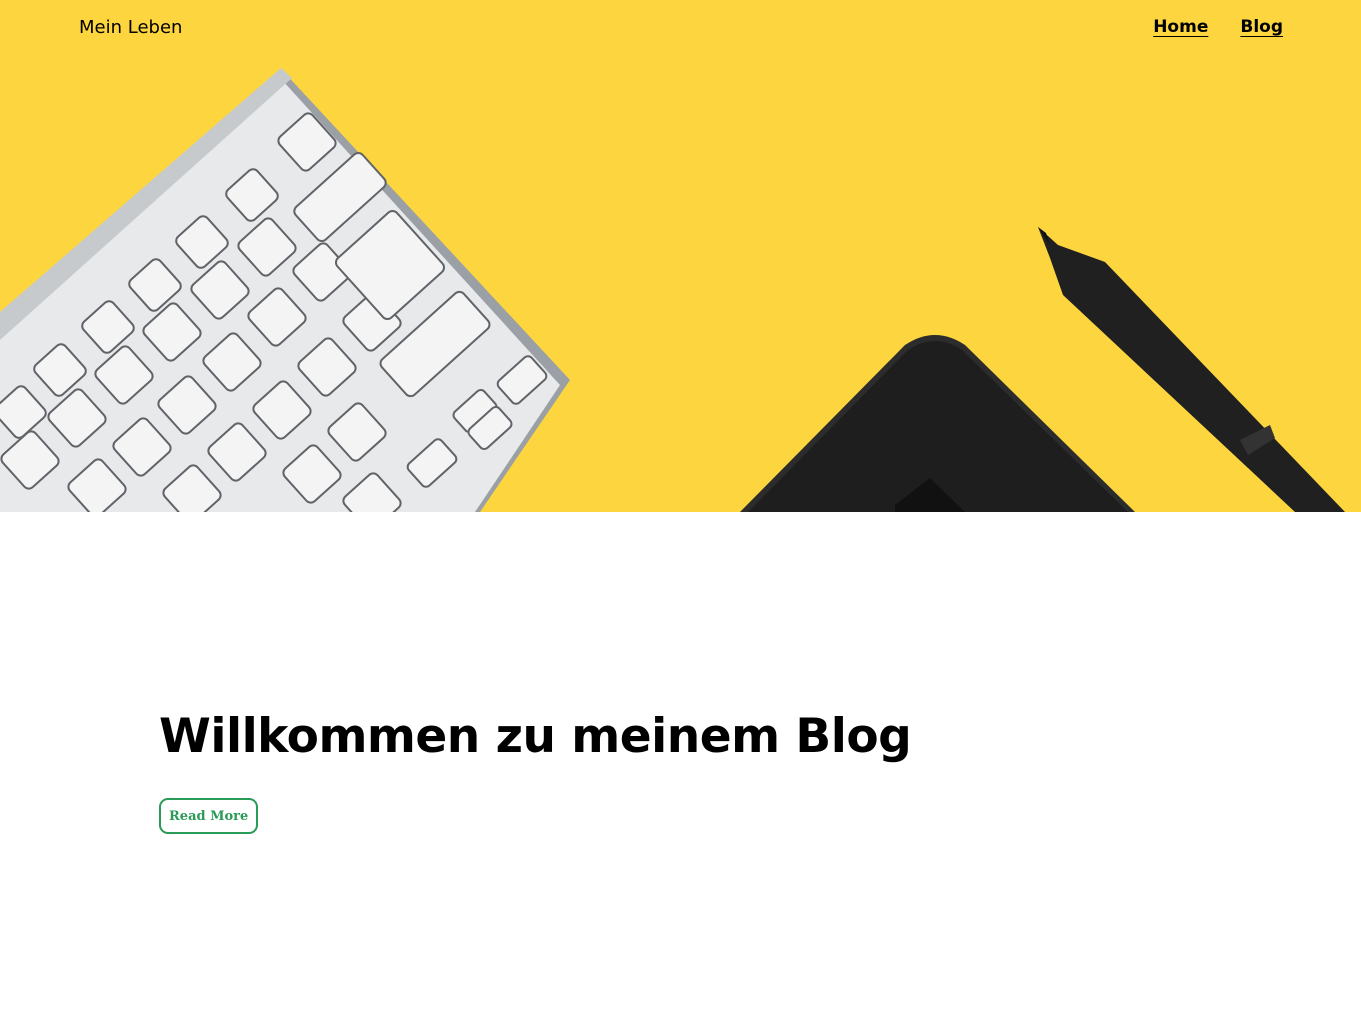  What do you see at coordinates (209, 816) in the screenshot?
I see `read-more-button: Read More` at bounding box center [209, 816].